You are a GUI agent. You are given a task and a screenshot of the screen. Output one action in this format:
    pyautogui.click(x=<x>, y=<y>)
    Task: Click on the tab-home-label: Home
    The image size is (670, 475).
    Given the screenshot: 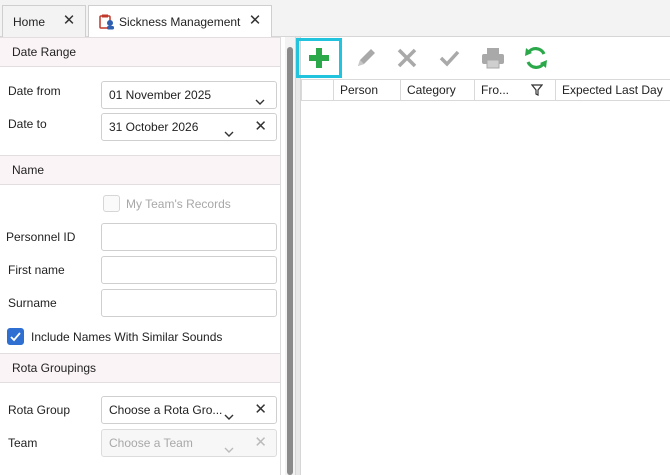 What is the action you would take?
    pyautogui.click(x=29, y=21)
    